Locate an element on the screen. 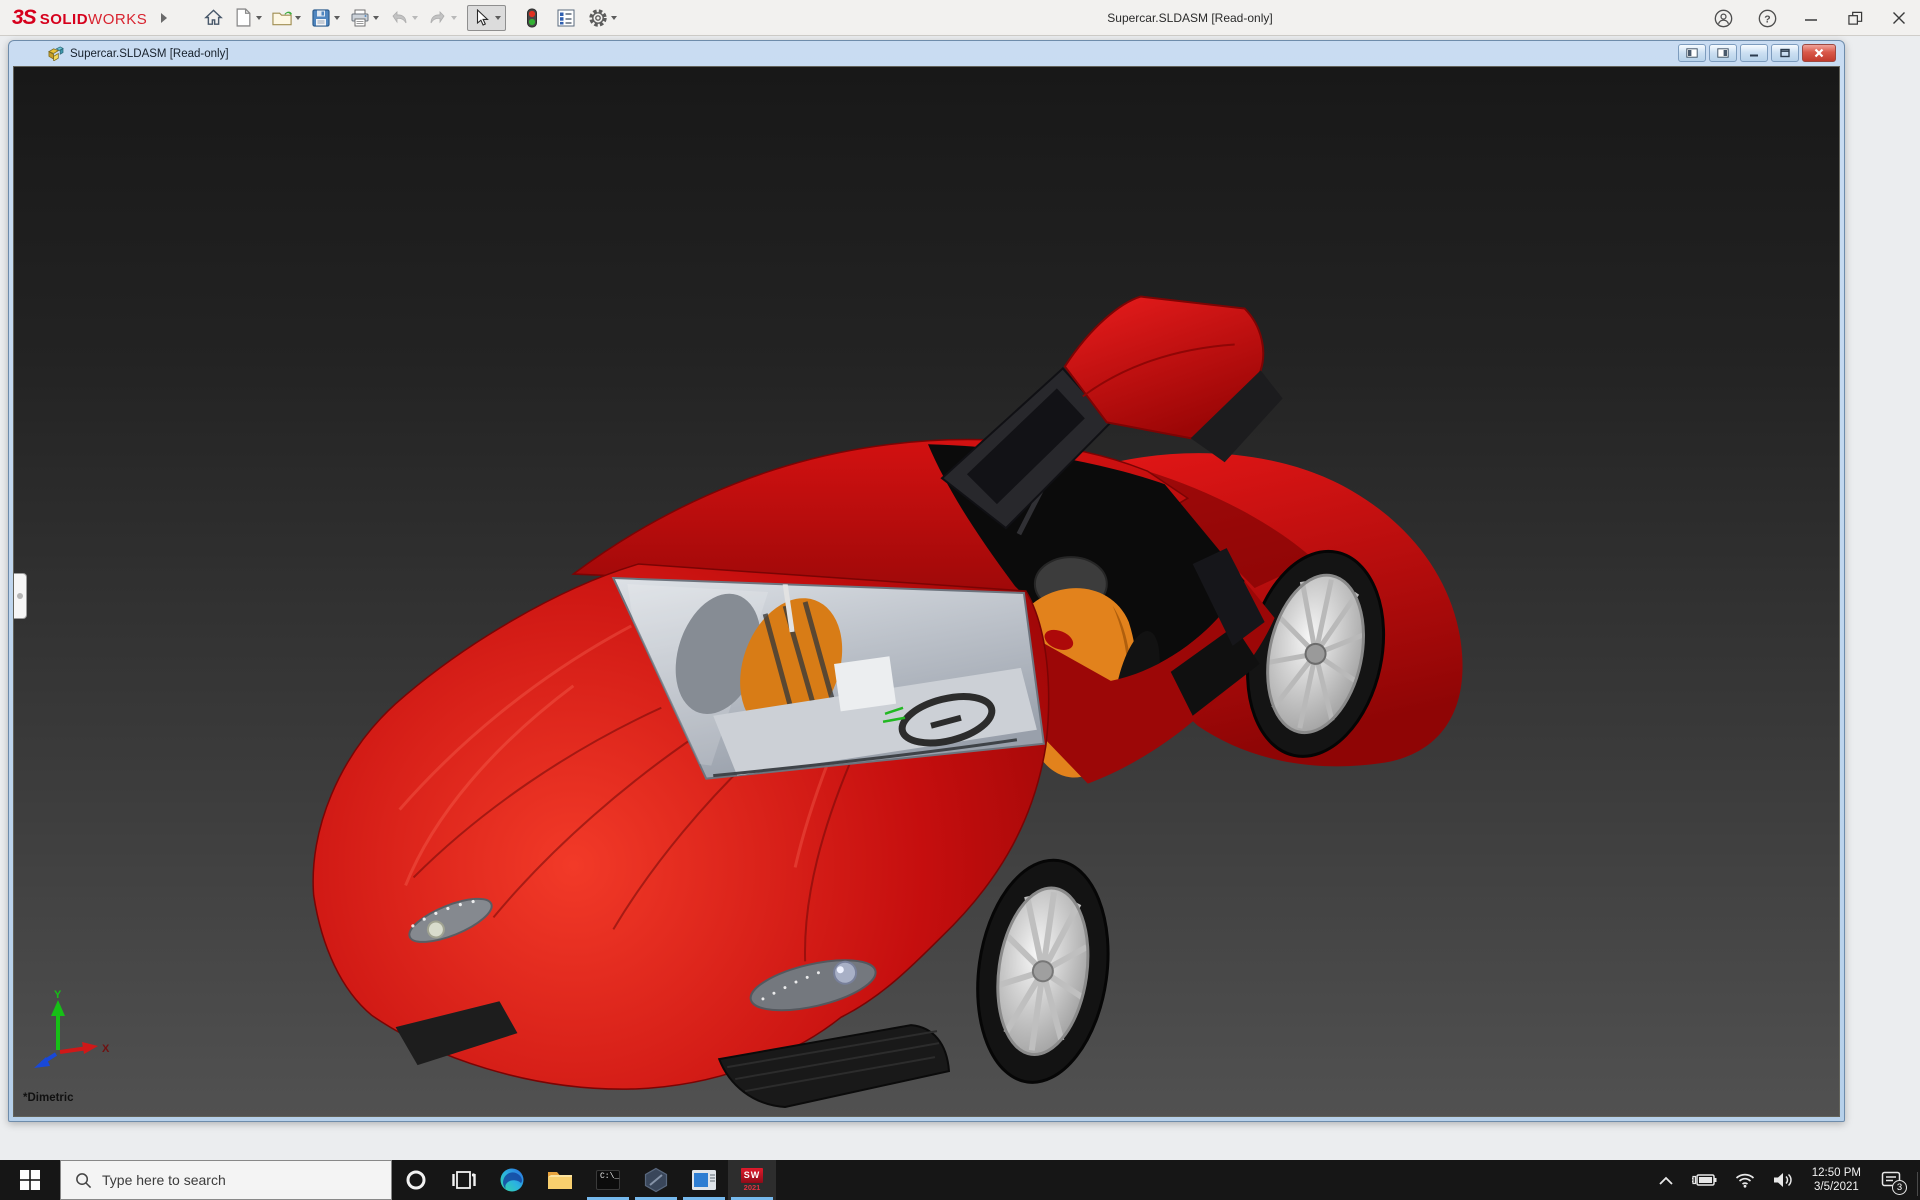 The width and height of the screenshot is (1920, 1200). new-document-icon is located at coordinates (243, 17).